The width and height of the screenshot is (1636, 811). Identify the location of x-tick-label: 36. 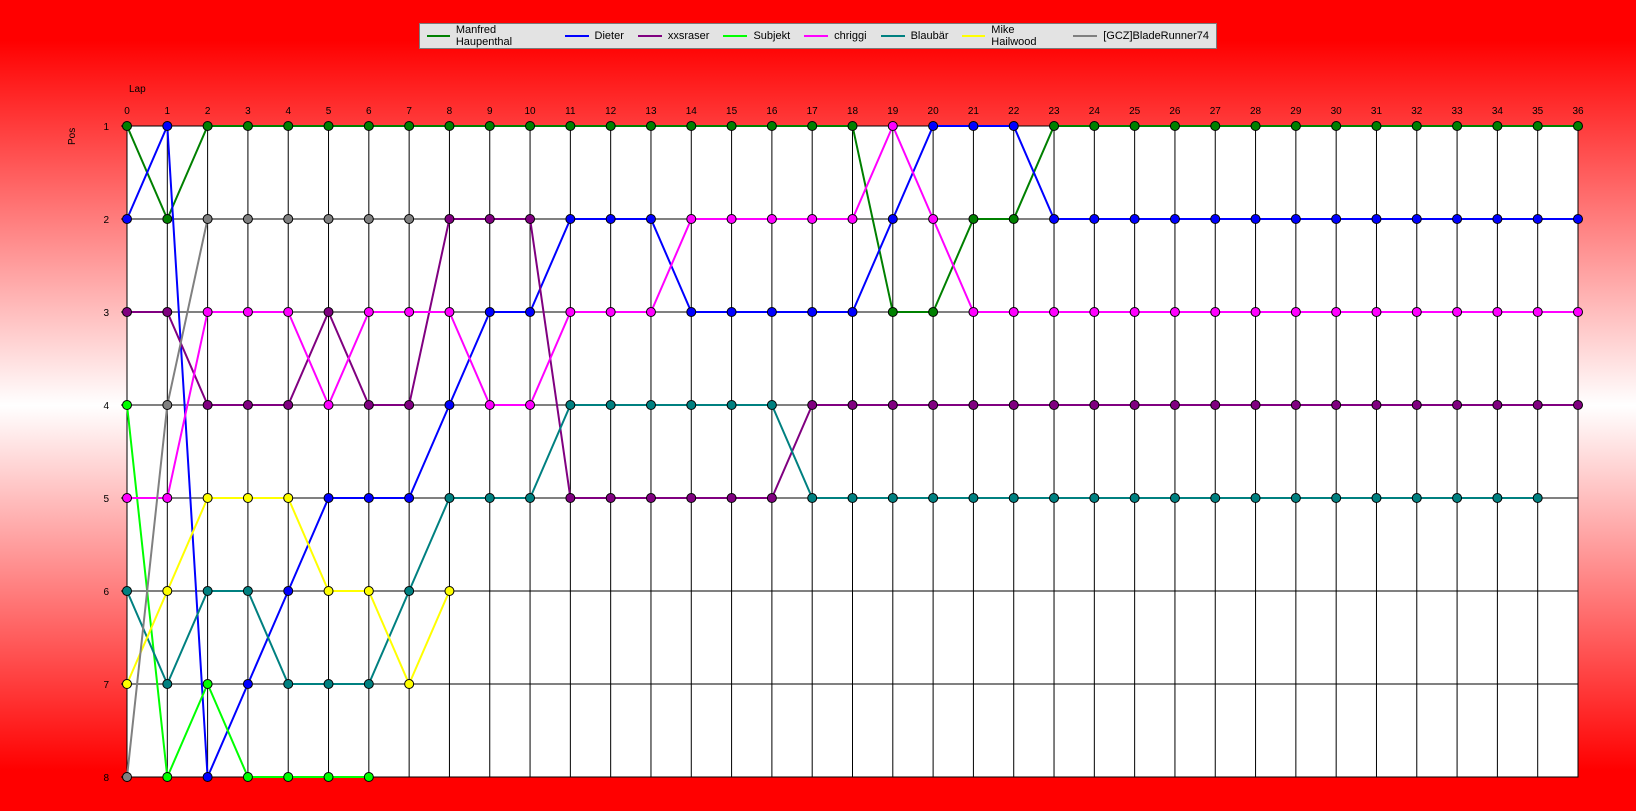
(1578, 111).